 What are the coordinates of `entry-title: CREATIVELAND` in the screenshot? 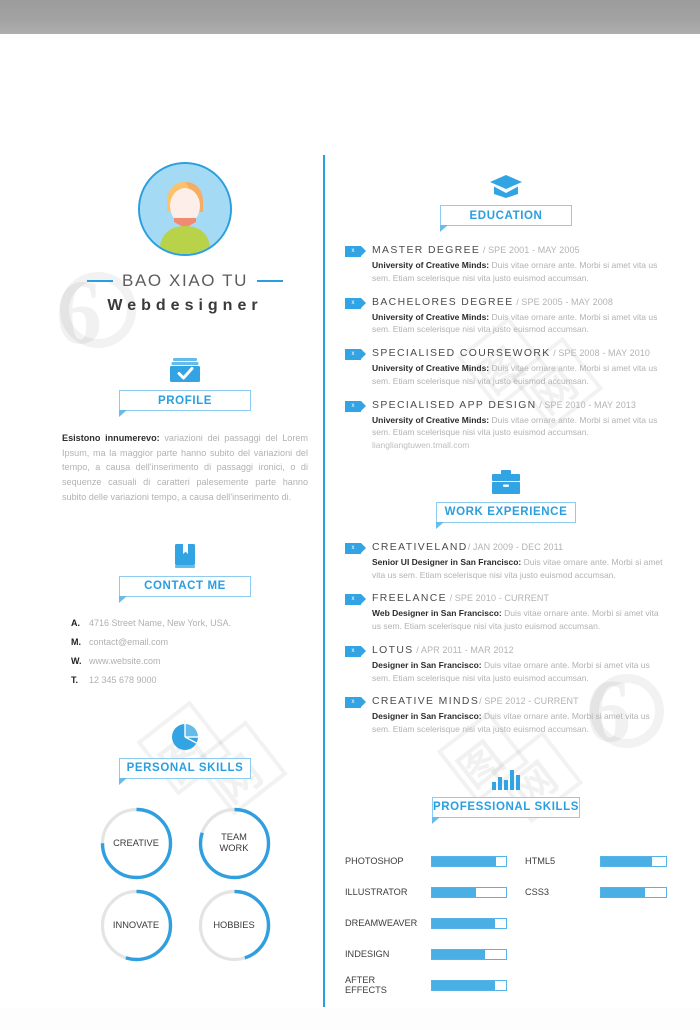 It's located at (420, 547).